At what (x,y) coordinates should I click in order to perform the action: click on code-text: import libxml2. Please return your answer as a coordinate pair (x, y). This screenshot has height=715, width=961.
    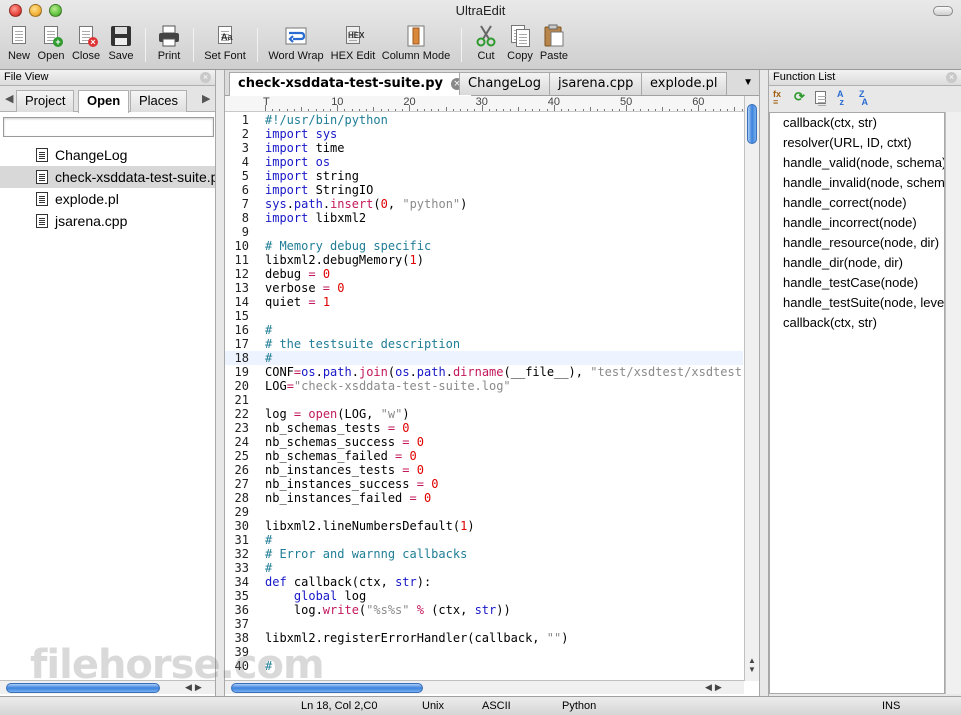
    Looking at the image, I should click on (315, 218).